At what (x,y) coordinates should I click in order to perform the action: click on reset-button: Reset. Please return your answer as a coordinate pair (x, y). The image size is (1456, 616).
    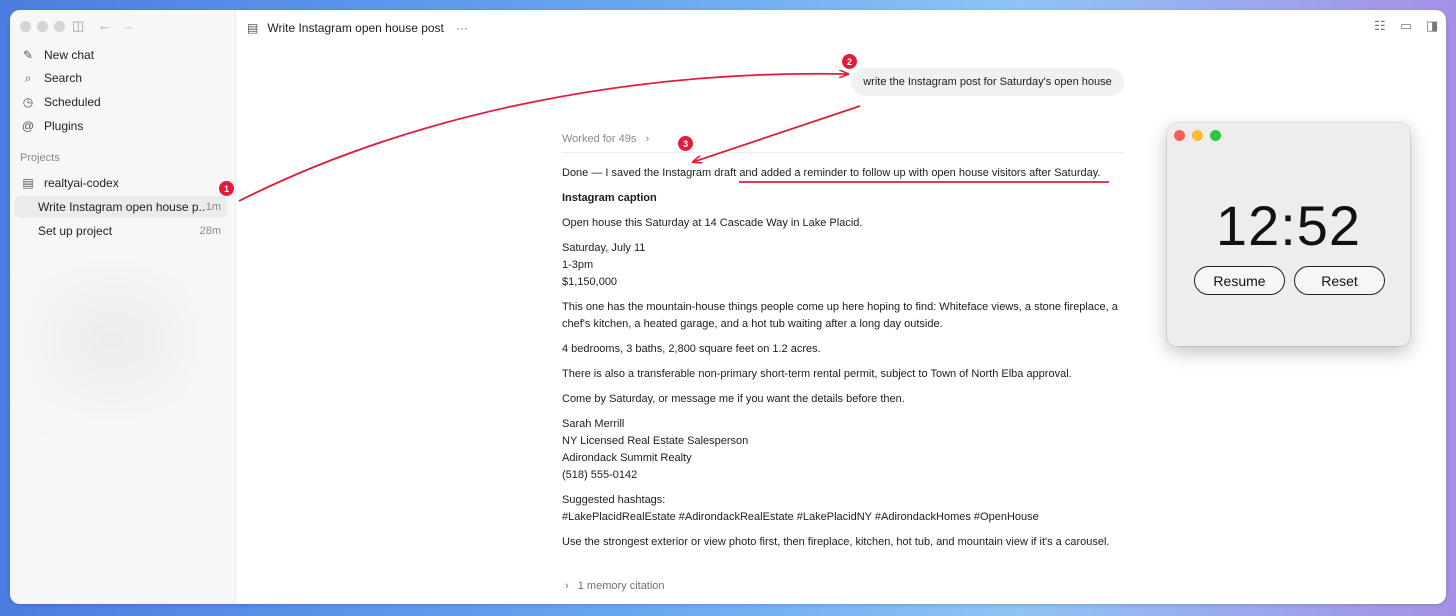
    Looking at the image, I should click on (1339, 280).